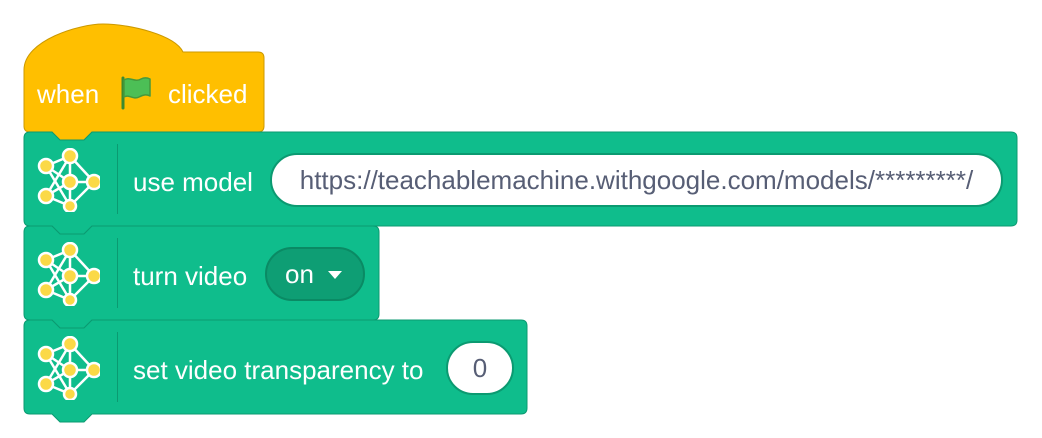 The image size is (1042, 438). Describe the element at coordinates (193, 182) in the screenshot. I see `use-model-label: use model` at that location.